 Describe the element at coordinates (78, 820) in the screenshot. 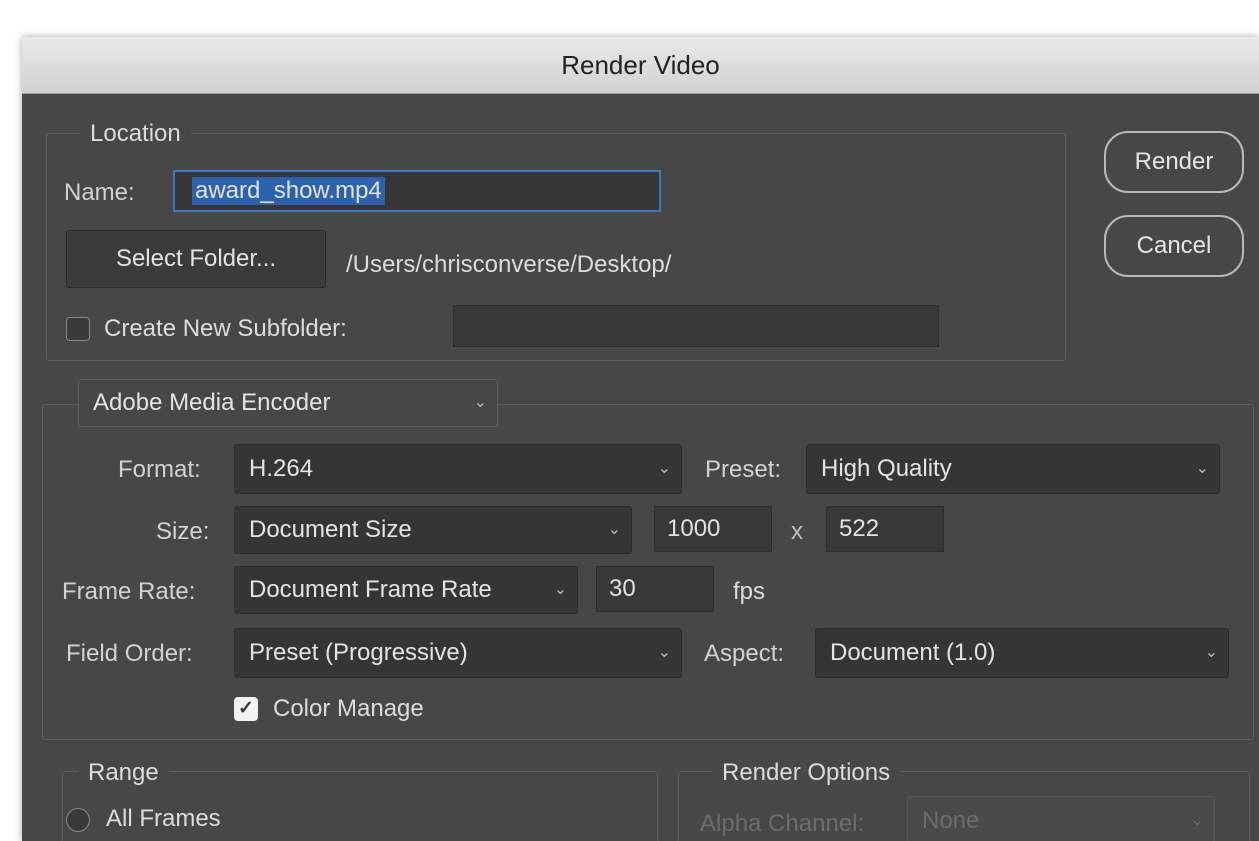

I see `all-frames-radio` at that location.